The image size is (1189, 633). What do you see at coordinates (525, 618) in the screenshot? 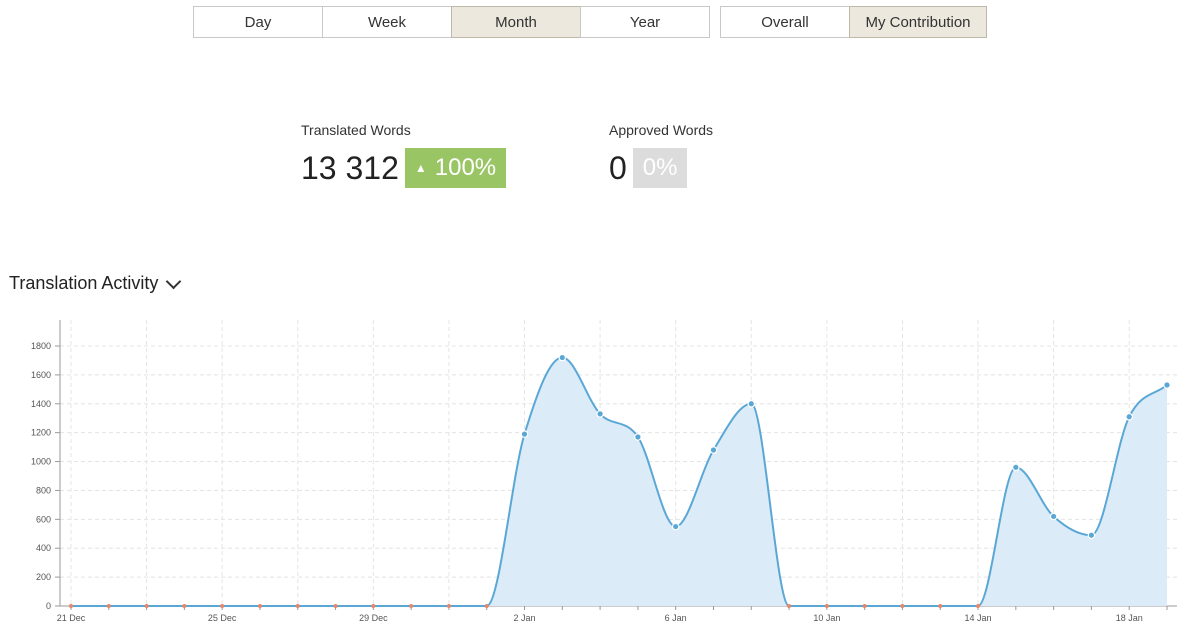
I see `x-tick-label: 2 Jan` at bounding box center [525, 618].